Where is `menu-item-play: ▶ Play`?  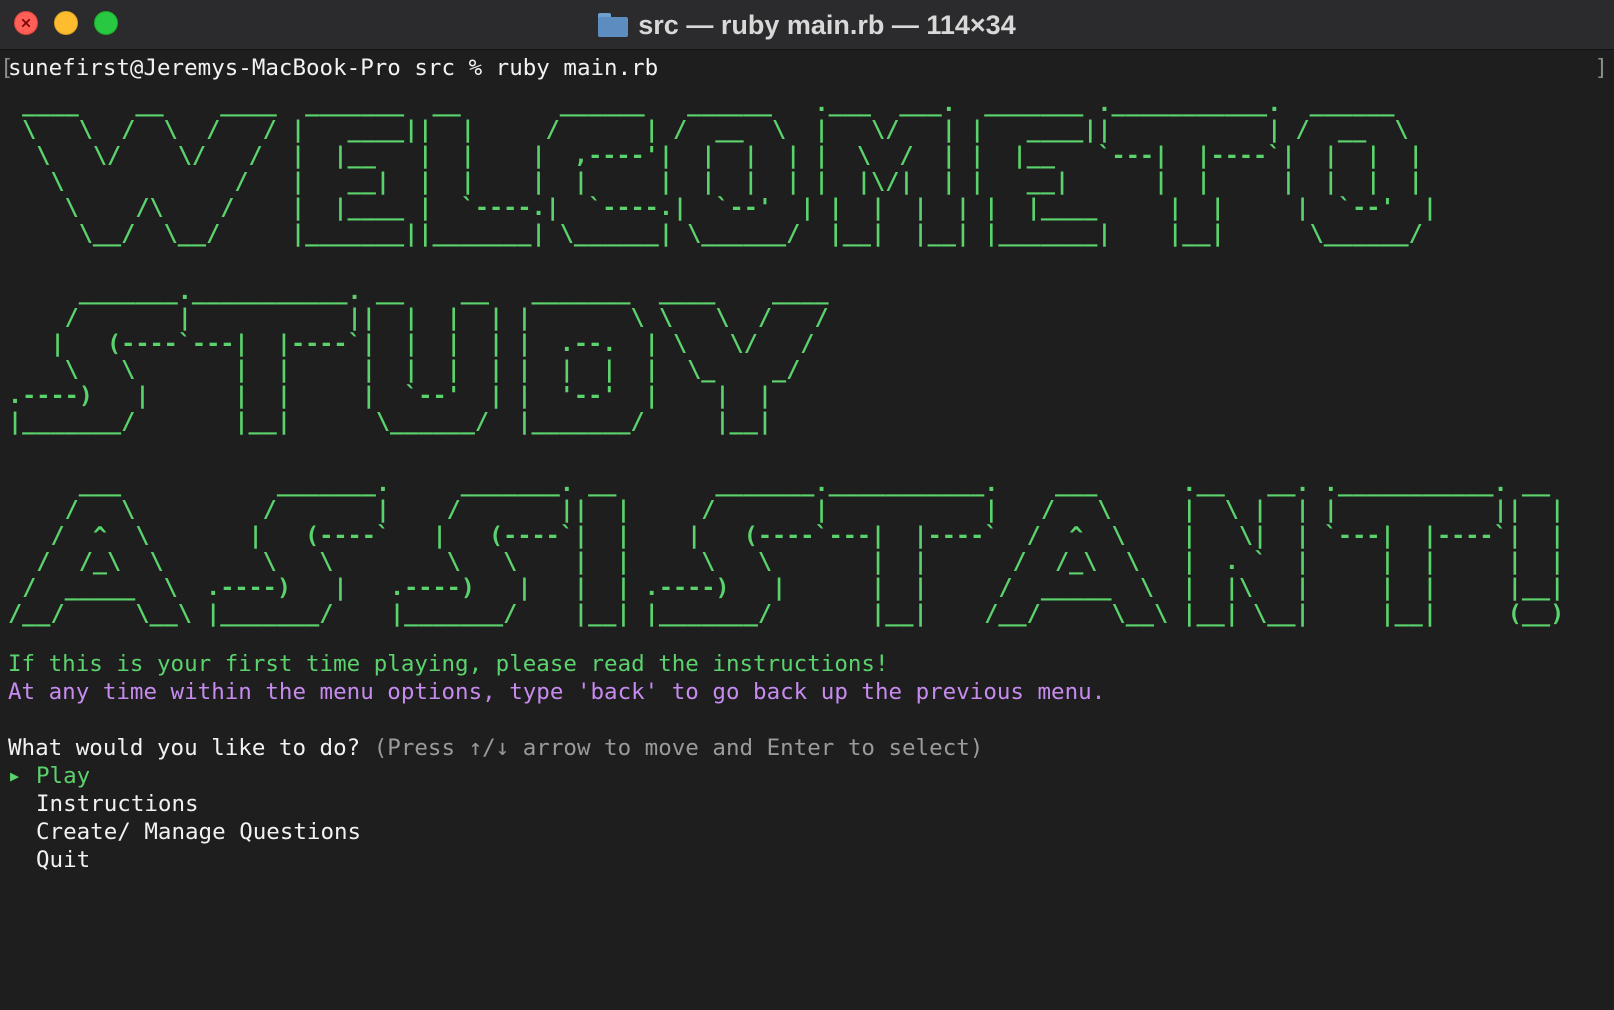 menu-item-play: ▶ Play is located at coordinates (556, 776).